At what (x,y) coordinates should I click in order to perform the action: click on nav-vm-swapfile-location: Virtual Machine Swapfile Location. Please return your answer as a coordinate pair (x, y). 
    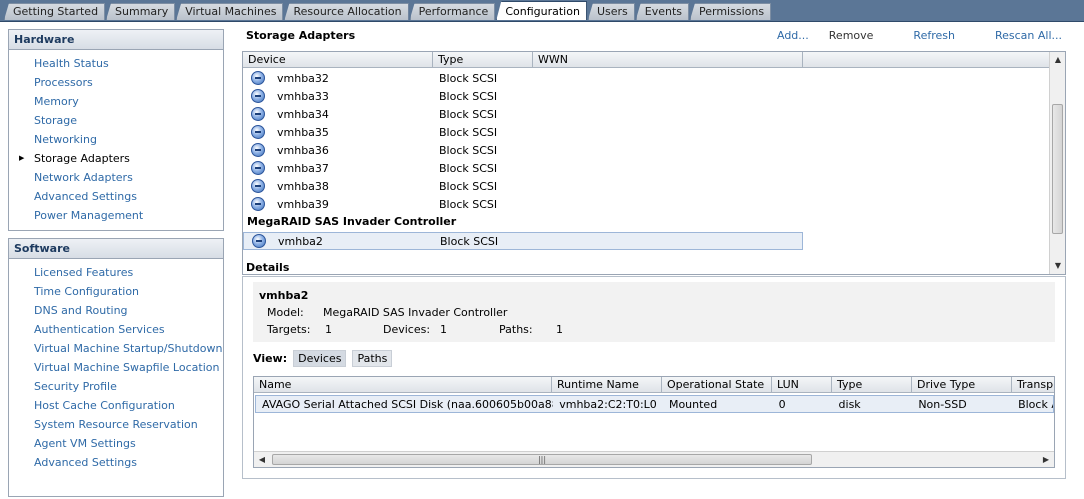
    Looking at the image, I should click on (116, 367).